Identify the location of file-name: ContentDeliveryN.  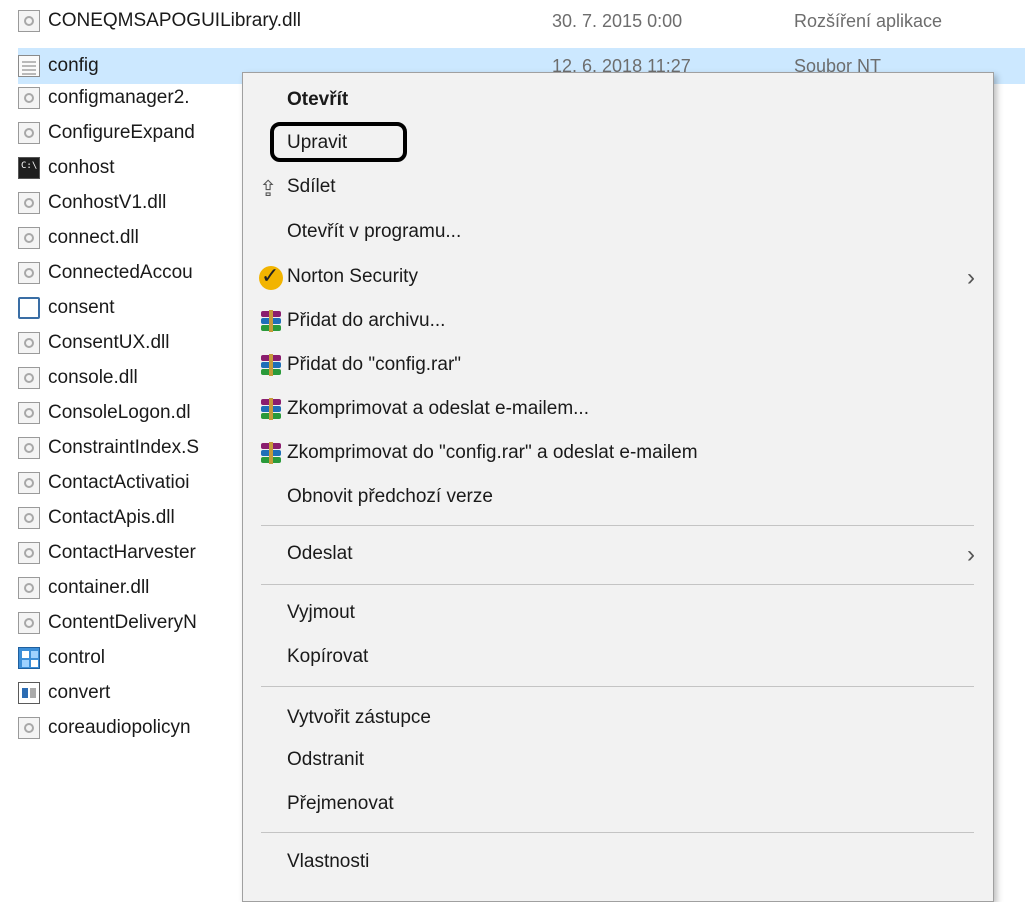
(122, 622).